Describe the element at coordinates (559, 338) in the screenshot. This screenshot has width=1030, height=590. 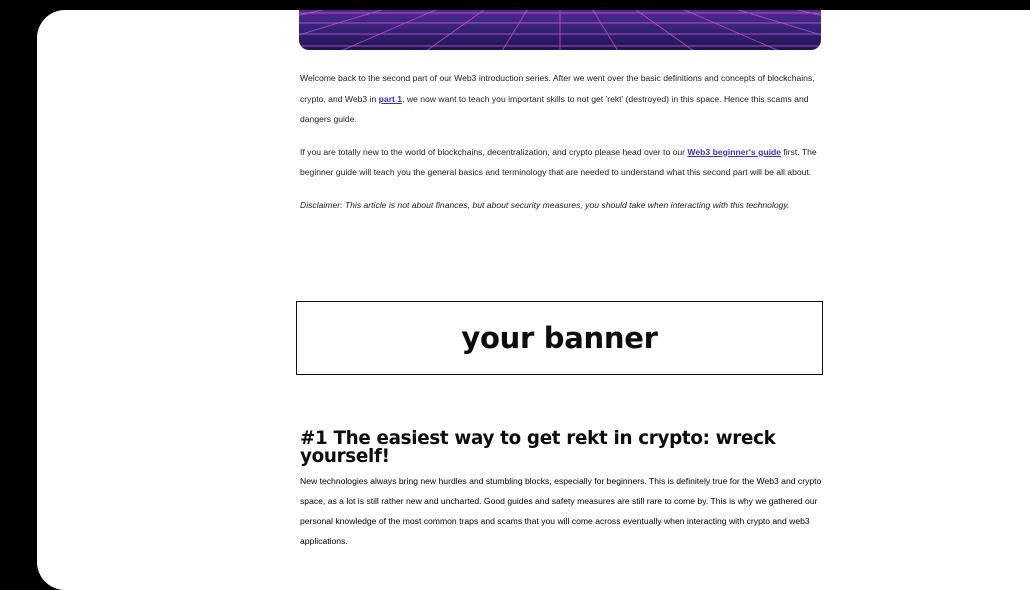
I see `banner-placeholder: your banner` at that location.